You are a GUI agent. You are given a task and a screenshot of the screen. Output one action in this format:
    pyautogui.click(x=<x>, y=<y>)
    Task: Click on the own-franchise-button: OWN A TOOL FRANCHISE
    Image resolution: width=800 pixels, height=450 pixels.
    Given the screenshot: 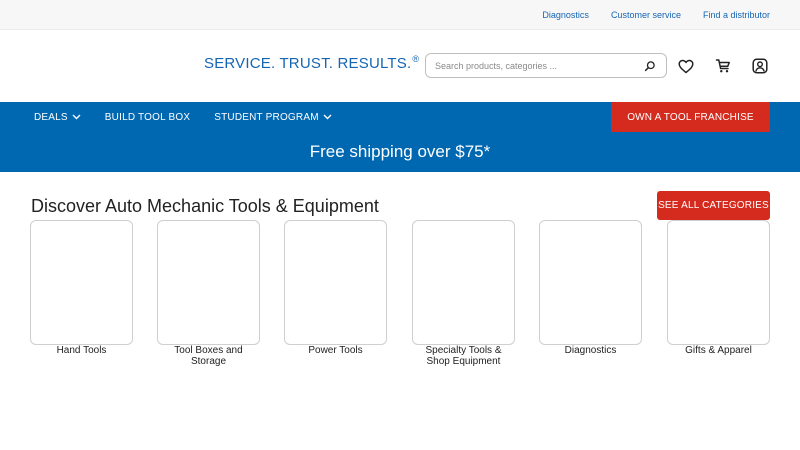 What is the action you would take?
    pyautogui.click(x=690, y=117)
    